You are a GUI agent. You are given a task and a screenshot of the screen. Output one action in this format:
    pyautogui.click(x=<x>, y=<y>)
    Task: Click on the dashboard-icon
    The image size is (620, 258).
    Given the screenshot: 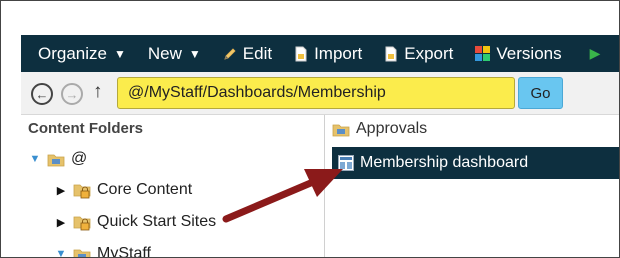 What is the action you would take?
    pyautogui.click(x=346, y=163)
    